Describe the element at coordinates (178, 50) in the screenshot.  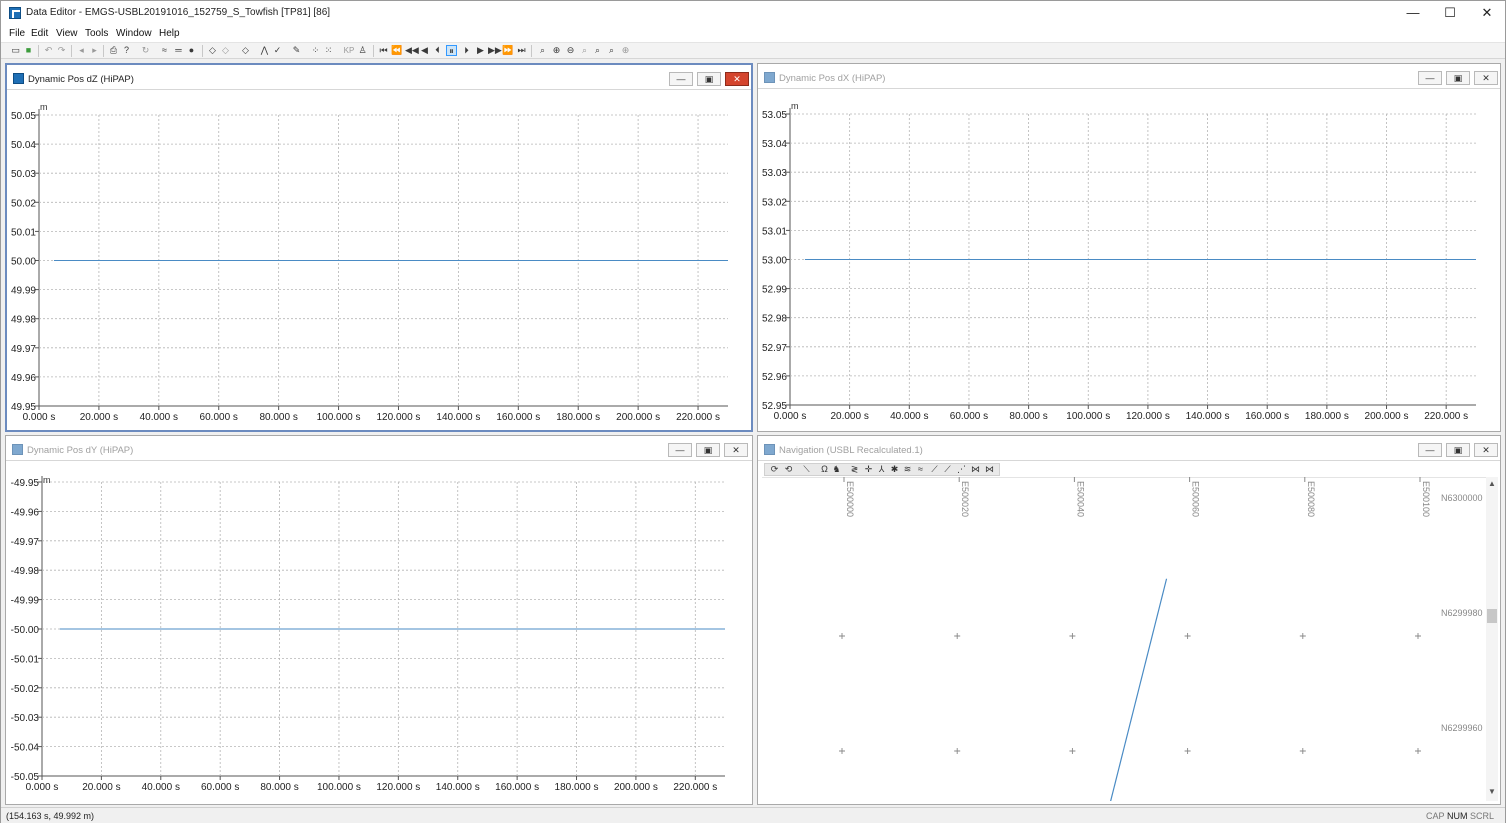
I see `line-icon: ═` at that location.